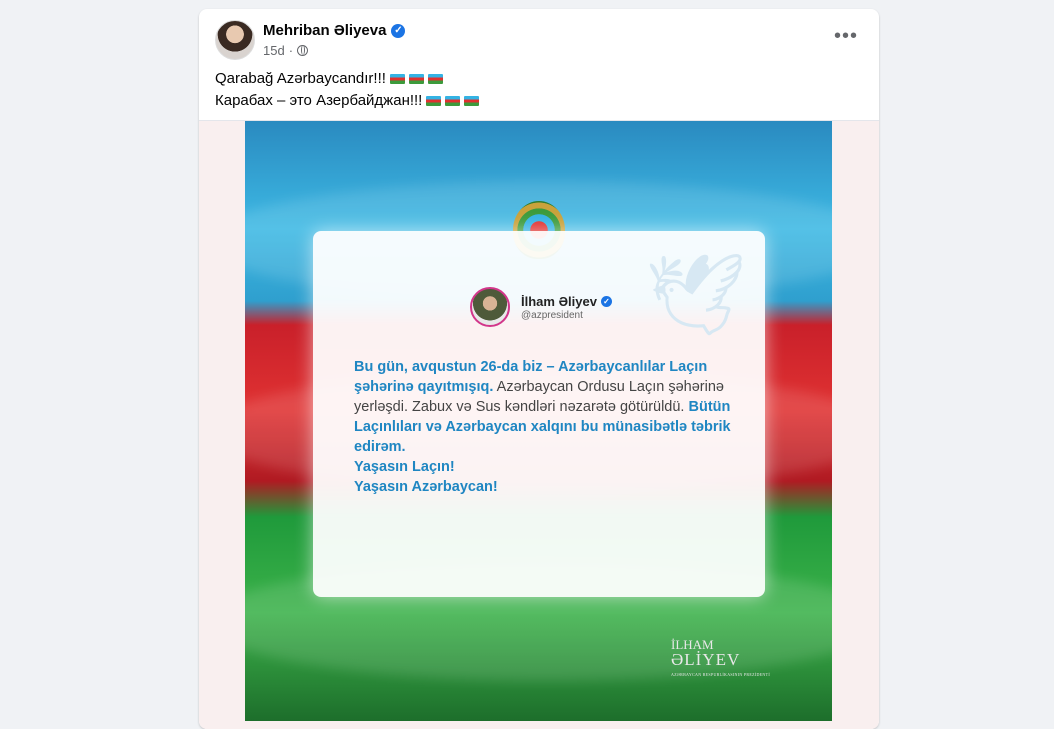  What do you see at coordinates (235, 40) in the screenshot?
I see `author-avatar` at bounding box center [235, 40].